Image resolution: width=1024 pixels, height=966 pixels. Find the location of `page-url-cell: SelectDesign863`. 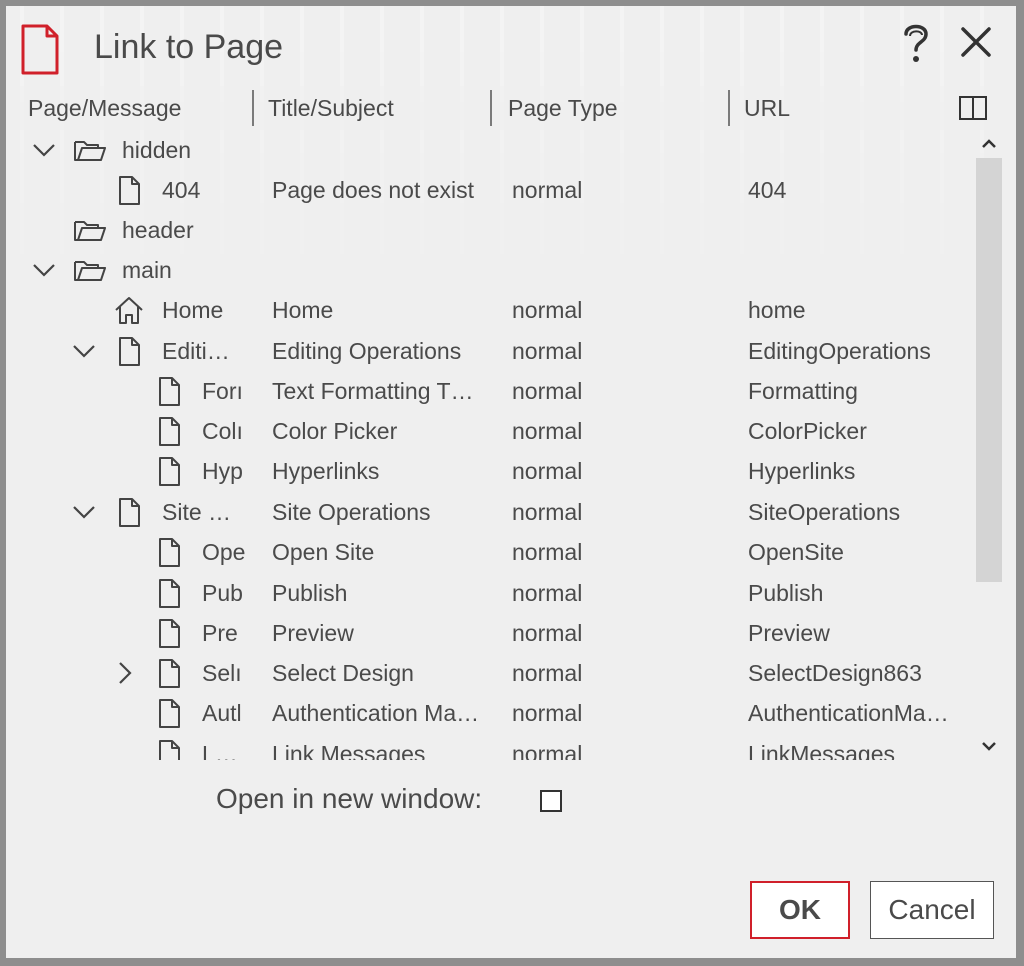

page-url-cell: SelectDesign863 is located at coordinates (835, 673).